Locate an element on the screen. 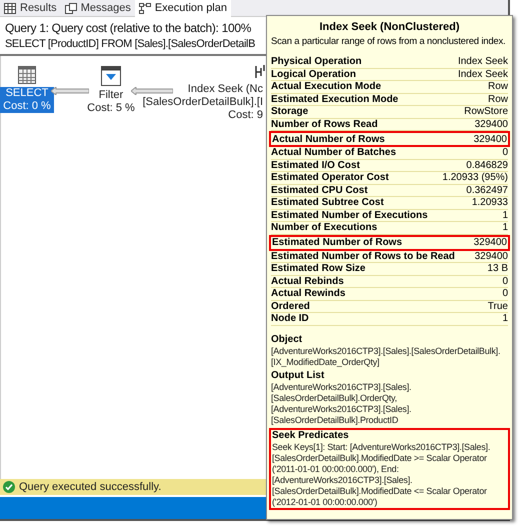 This screenshot has height=527, width=520. filter-icon is located at coordinates (111, 76).